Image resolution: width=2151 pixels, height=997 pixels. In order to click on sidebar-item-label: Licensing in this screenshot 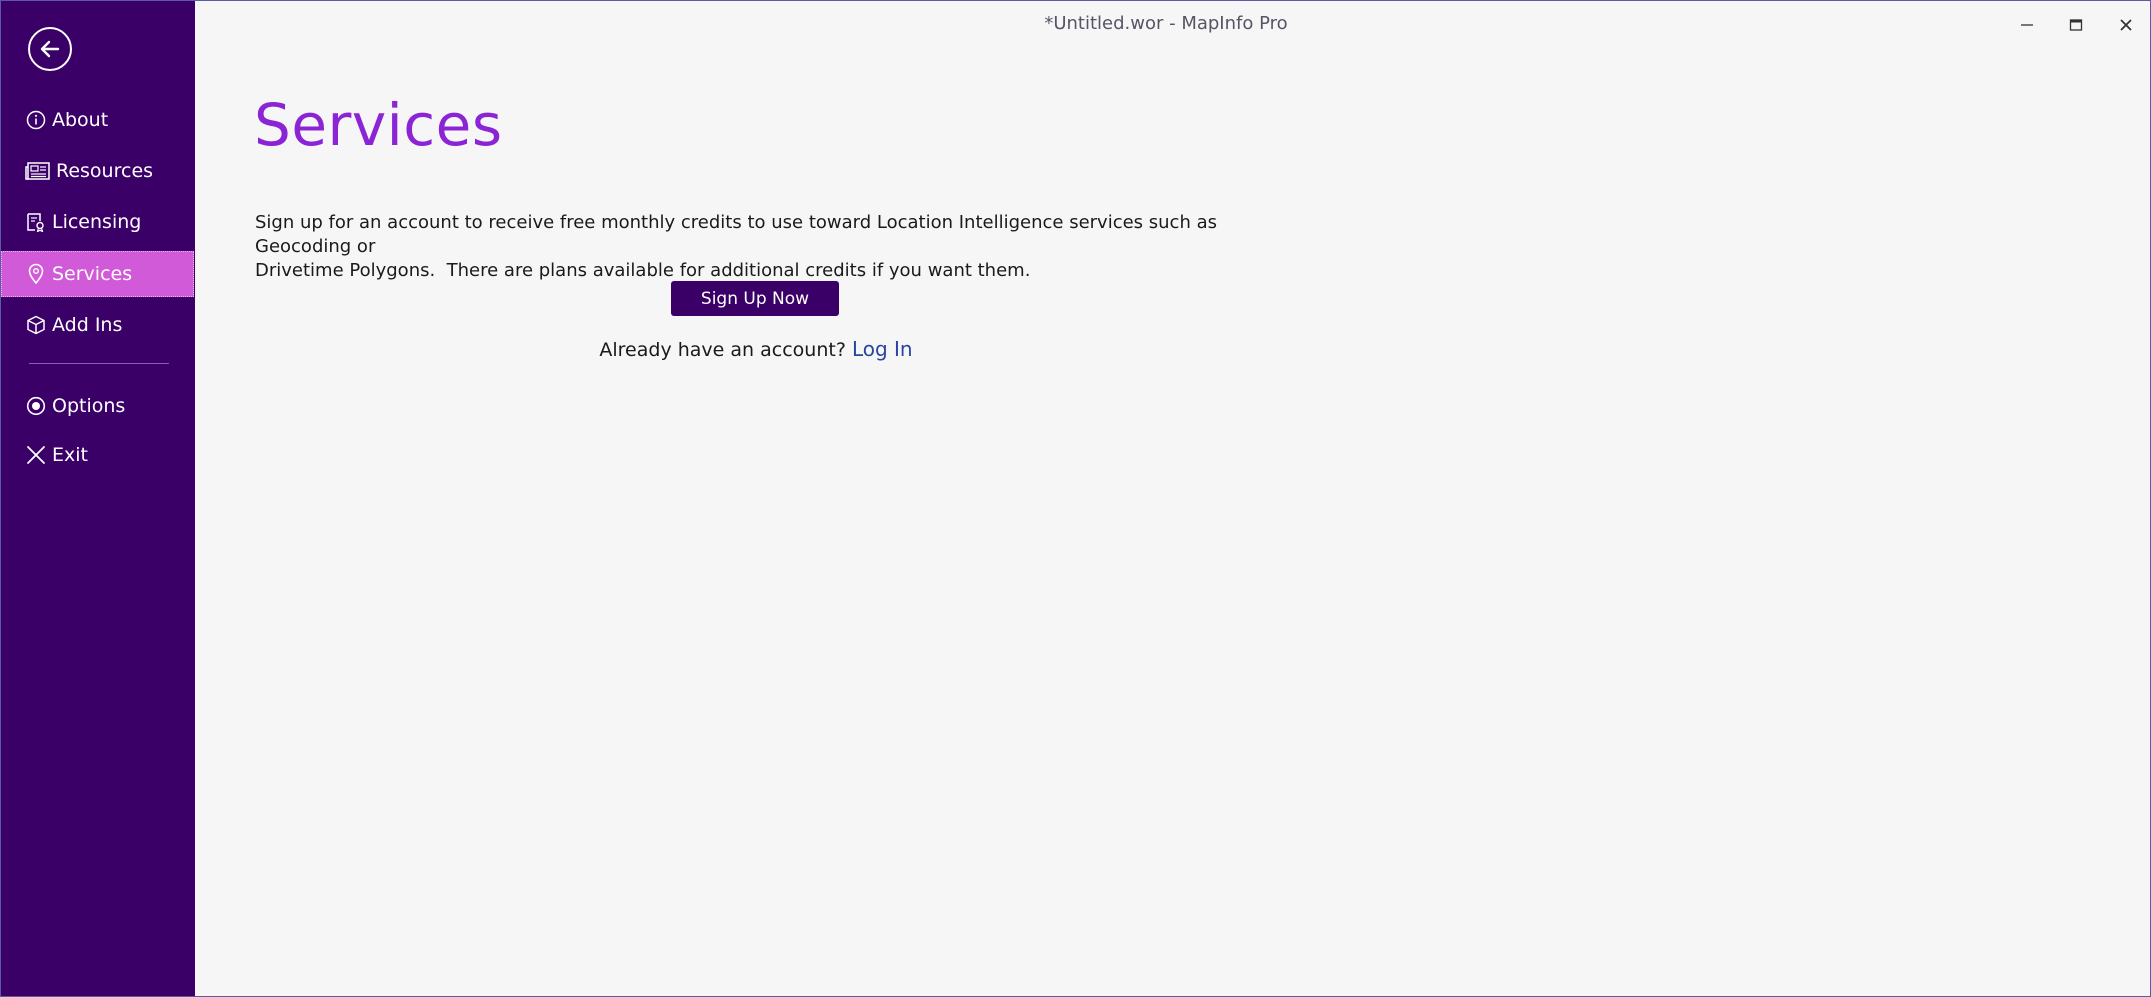, I will do `click(97, 222)`.